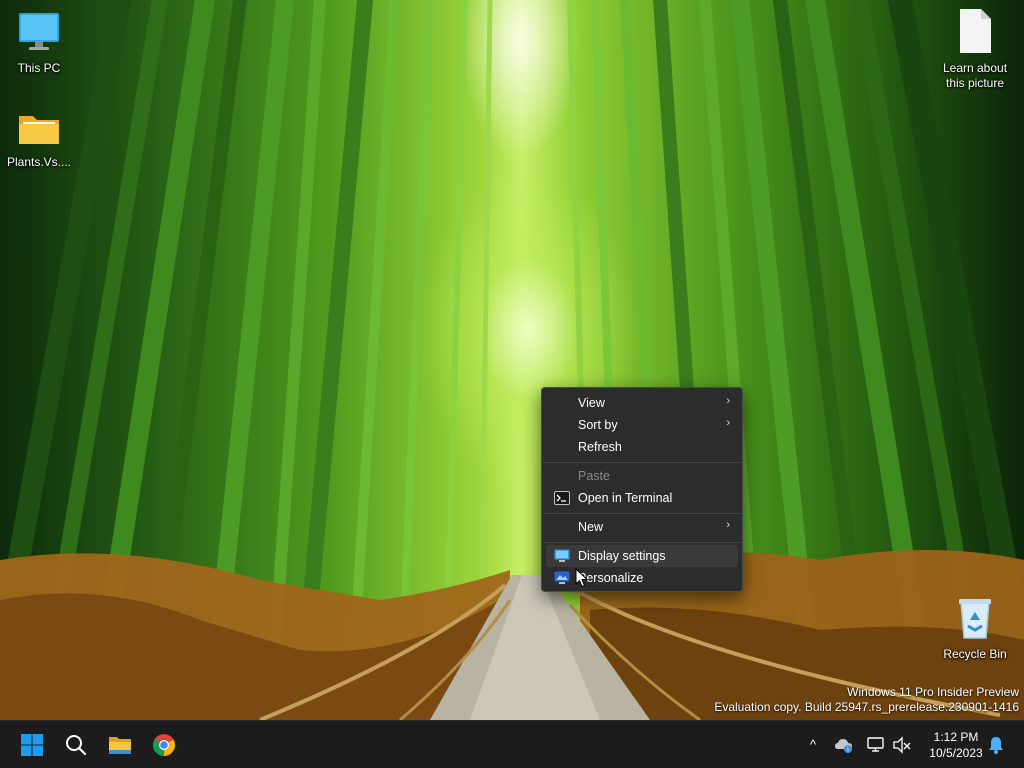  Describe the element at coordinates (642, 498) in the screenshot. I see `menu-item-open-in-terminal: Open in Terminal` at that location.